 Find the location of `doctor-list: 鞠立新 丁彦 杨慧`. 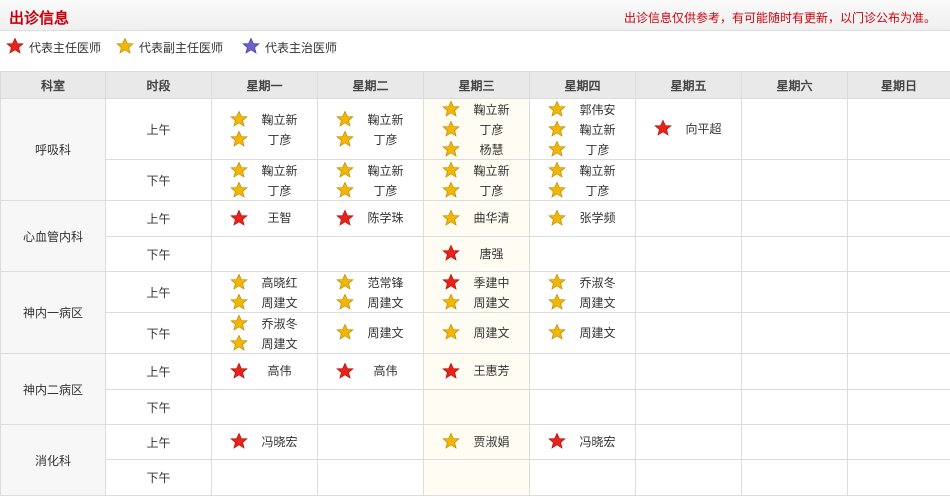

doctor-list: 鞠立新 丁彦 杨慧 is located at coordinates (477, 129).